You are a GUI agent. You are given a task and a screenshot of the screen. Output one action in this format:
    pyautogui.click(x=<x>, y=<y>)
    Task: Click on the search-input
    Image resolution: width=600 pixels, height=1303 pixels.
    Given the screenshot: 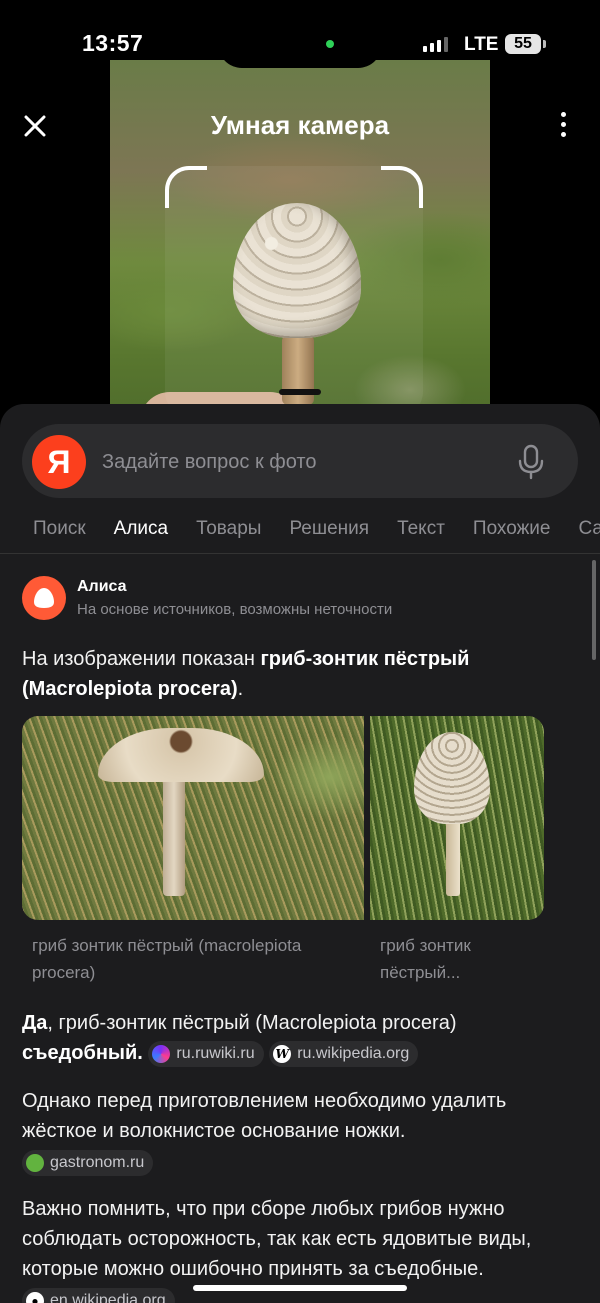 What is the action you would take?
    pyautogui.click(x=292, y=462)
    